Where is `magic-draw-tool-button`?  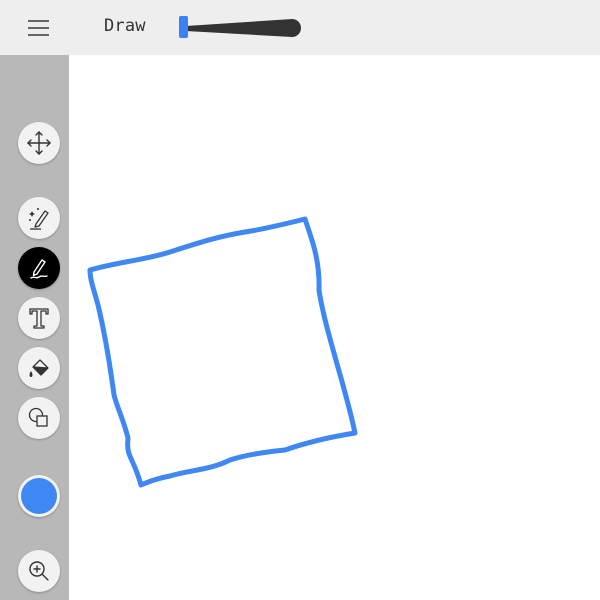 magic-draw-tool-button is located at coordinates (39, 218).